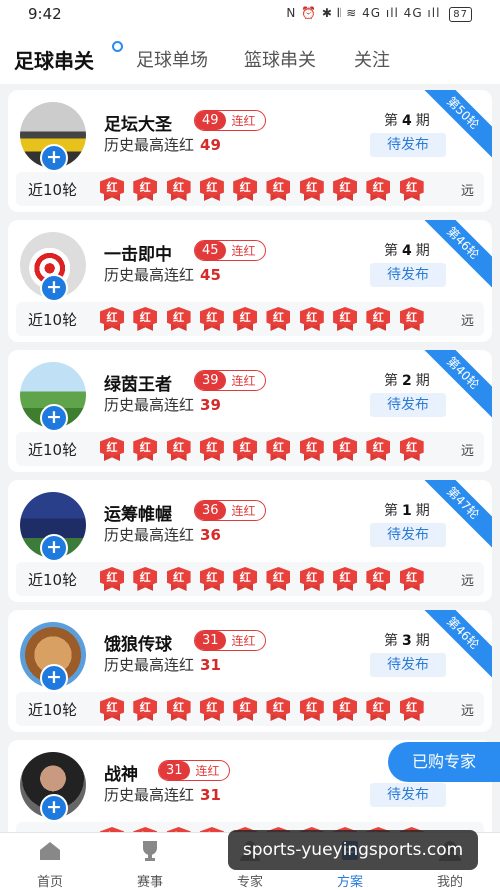 Image resolution: width=500 pixels, height=890 pixels. I want to click on history-max-streak: 历史最高连红 39, so click(162, 404).